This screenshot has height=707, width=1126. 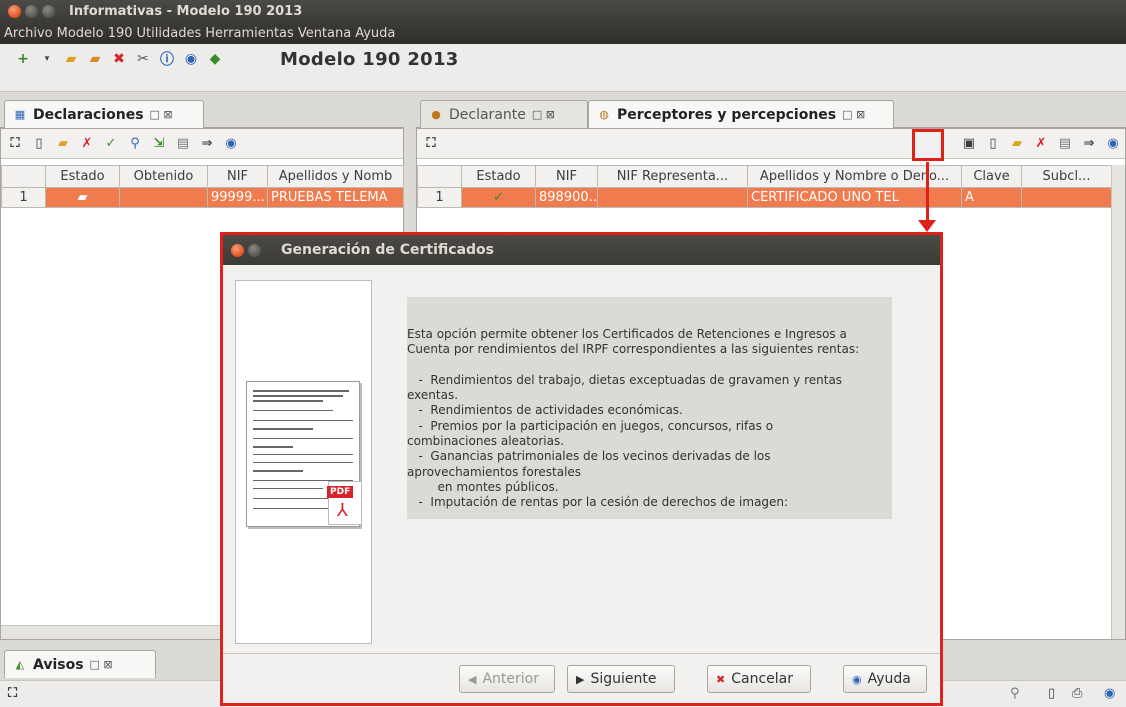 What do you see at coordinates (82, 197) in the screenshot?
I see `folder-status-icon: ▰` at bounding box center [82, 197].